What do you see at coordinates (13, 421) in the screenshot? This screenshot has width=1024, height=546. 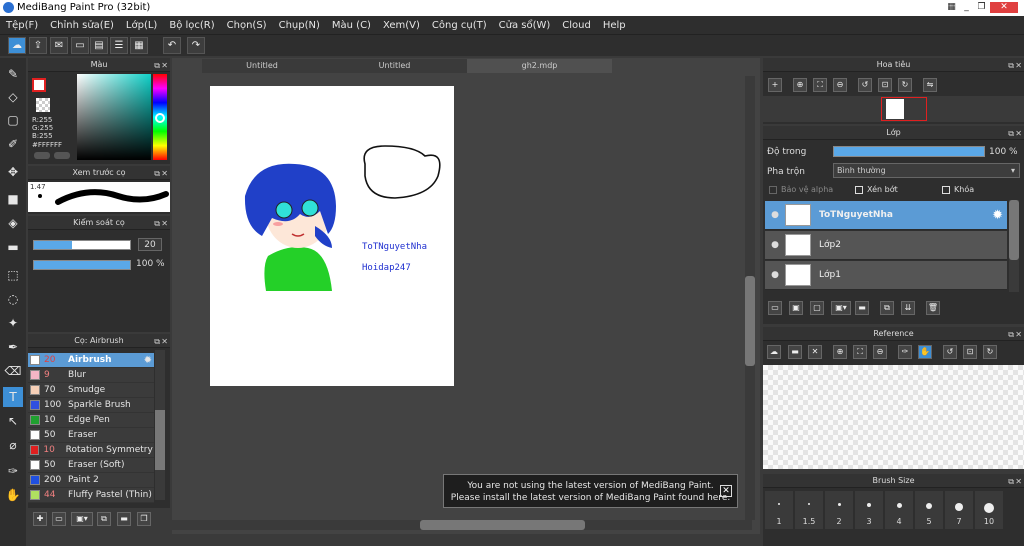 I see `operation-tool-icon: ↖` at bounding box center [13, 421].